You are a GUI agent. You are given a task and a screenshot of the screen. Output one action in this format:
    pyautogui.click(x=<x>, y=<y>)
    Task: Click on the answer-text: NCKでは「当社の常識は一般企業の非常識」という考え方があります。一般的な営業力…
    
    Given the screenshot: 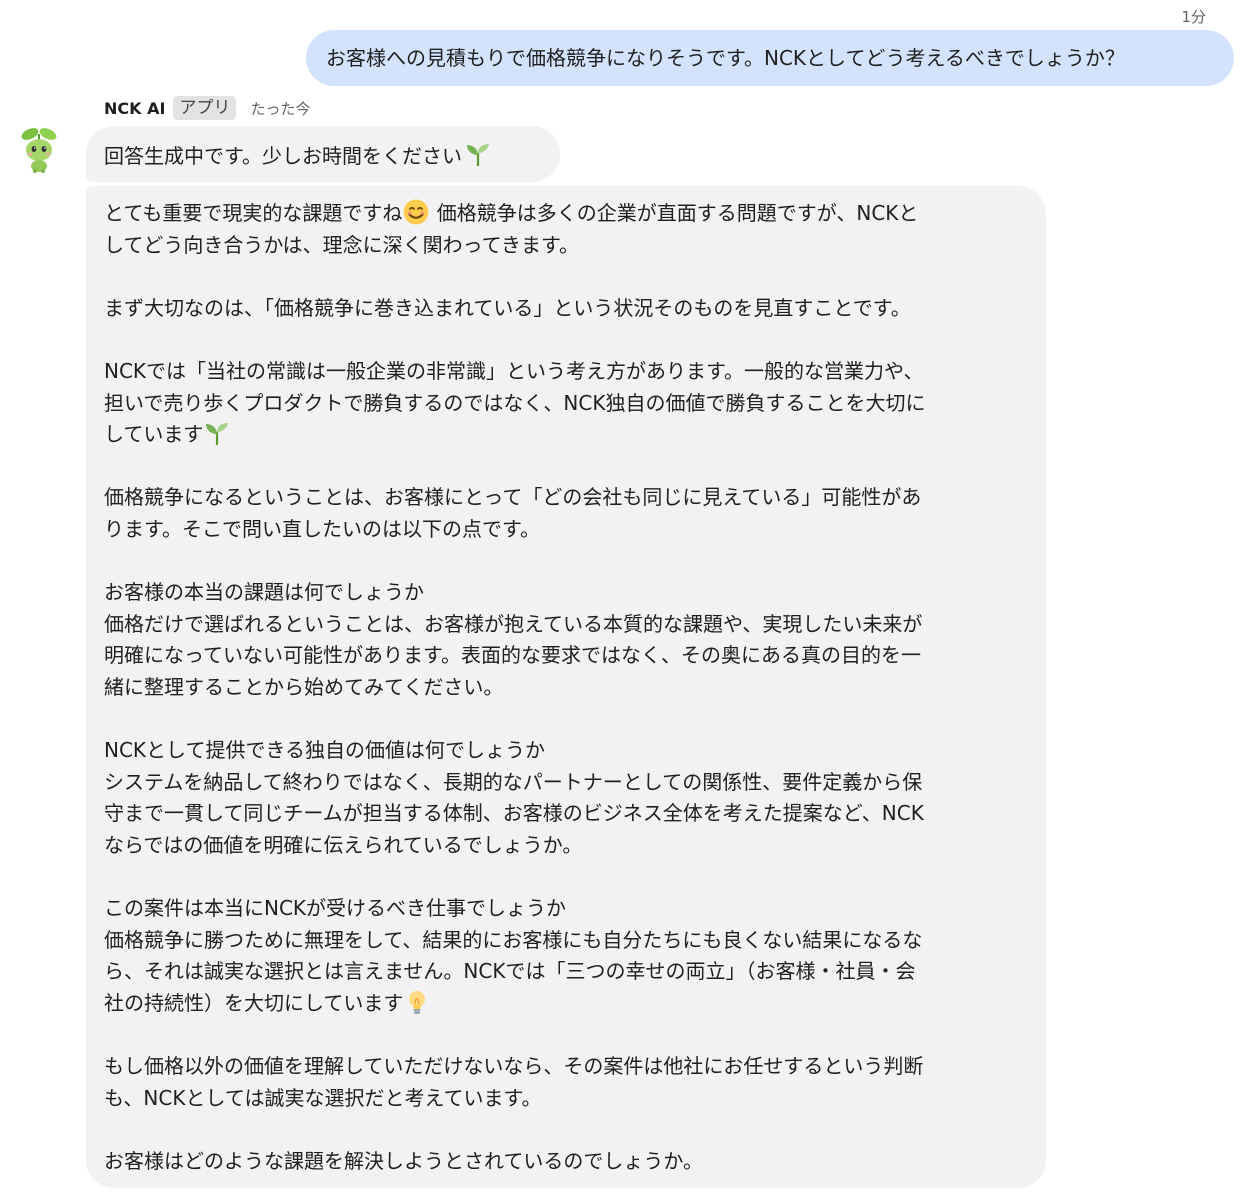 What is the action you would take?
    pyautogui.click(x=514, y=370)
    